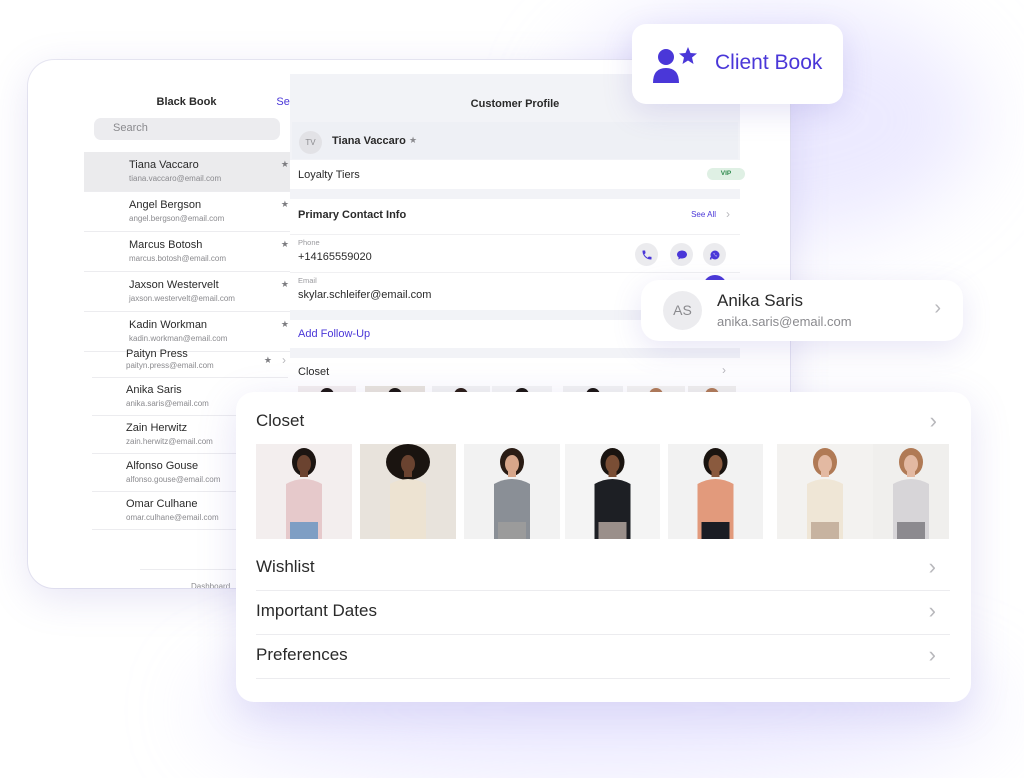  Describe the element at coordinates (682, 310) in the screenshot. I see `avatar: AS` at that location.